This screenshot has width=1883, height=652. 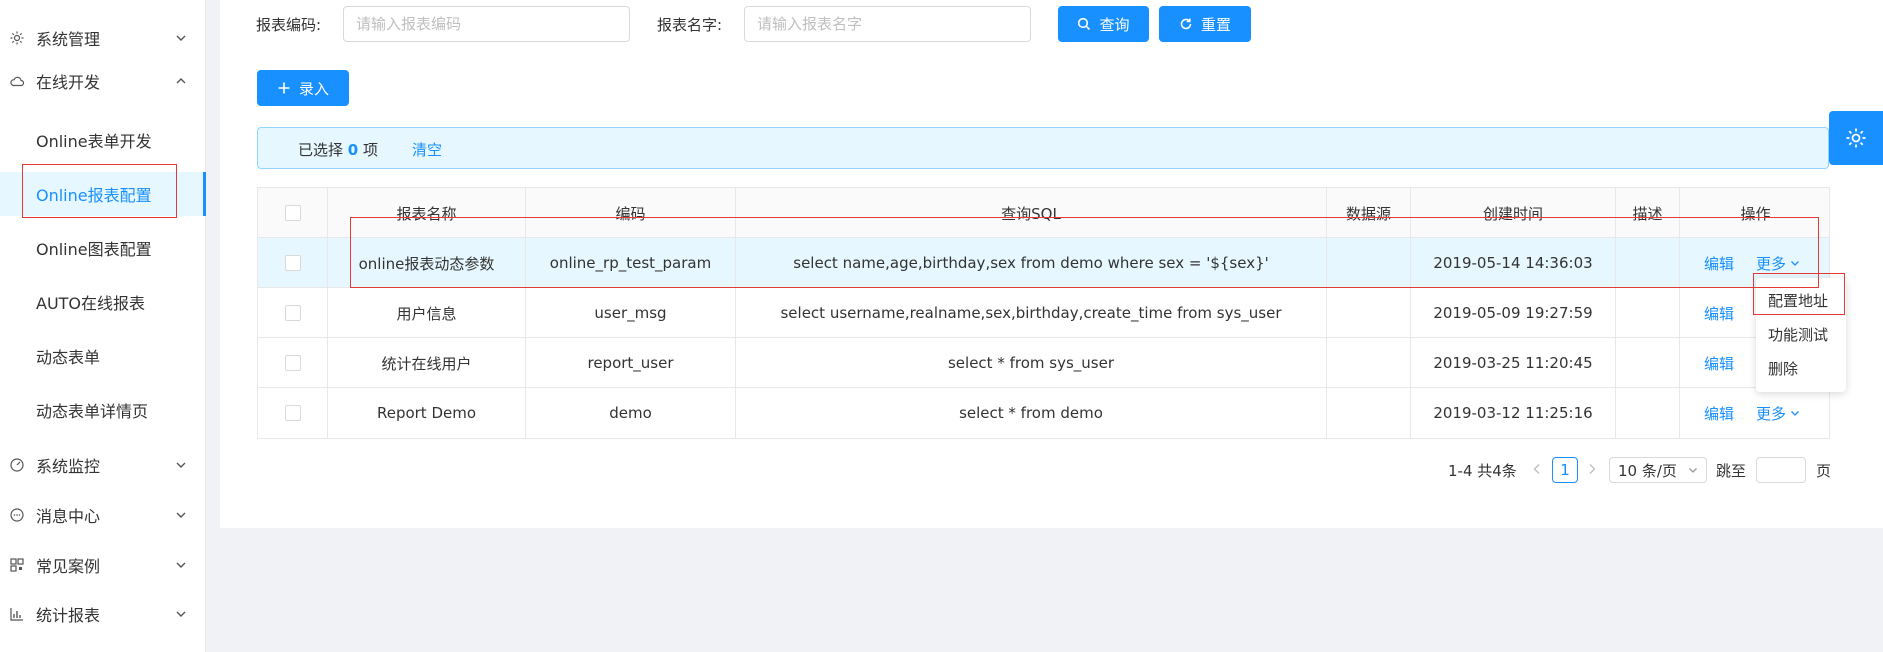 What do you see at coordinates (92, 411) in the screenshot?
I see `submenu-label: 动态表单详情页` at bounding box center [92, 411].